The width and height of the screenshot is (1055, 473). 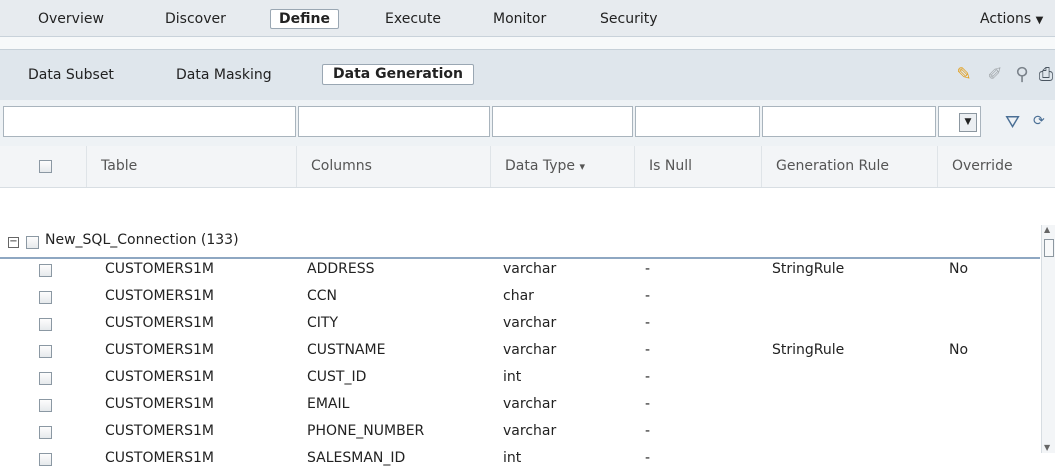 What do you see at coordinates (849, 166) in the screenshot?
I see `header-generation-rule: Generation Rule` at bounding box center [849, 166].